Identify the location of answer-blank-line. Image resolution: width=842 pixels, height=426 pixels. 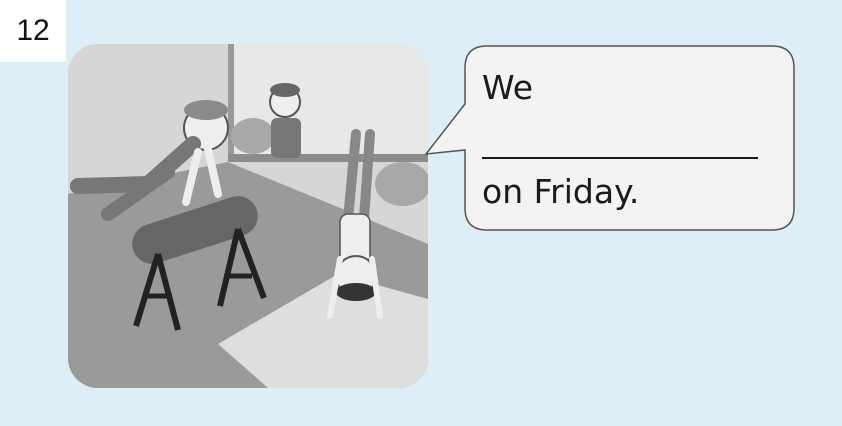
(620, 158).